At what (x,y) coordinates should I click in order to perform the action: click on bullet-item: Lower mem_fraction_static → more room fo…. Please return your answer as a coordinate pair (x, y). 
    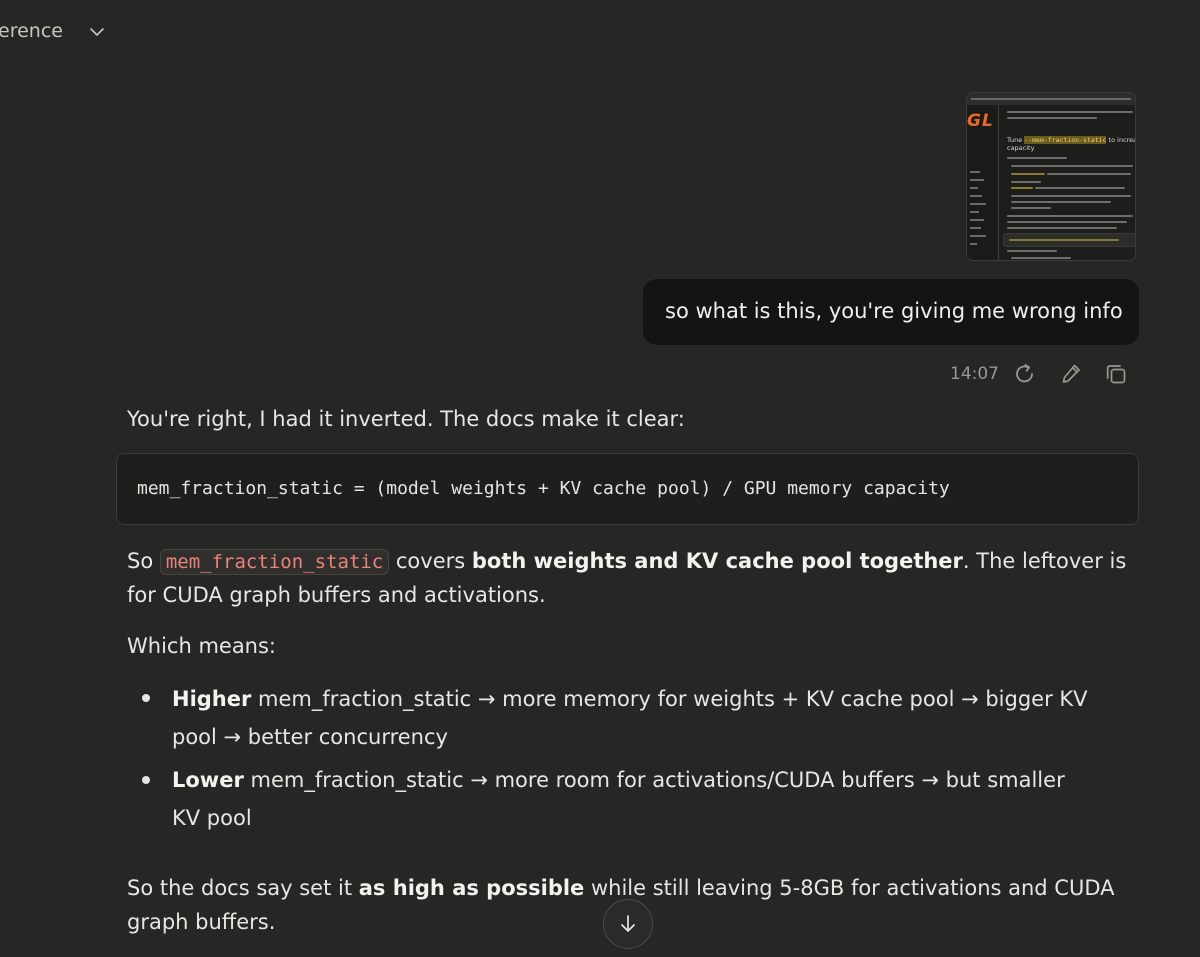
    Looking at the image, I should click on (618, 780).